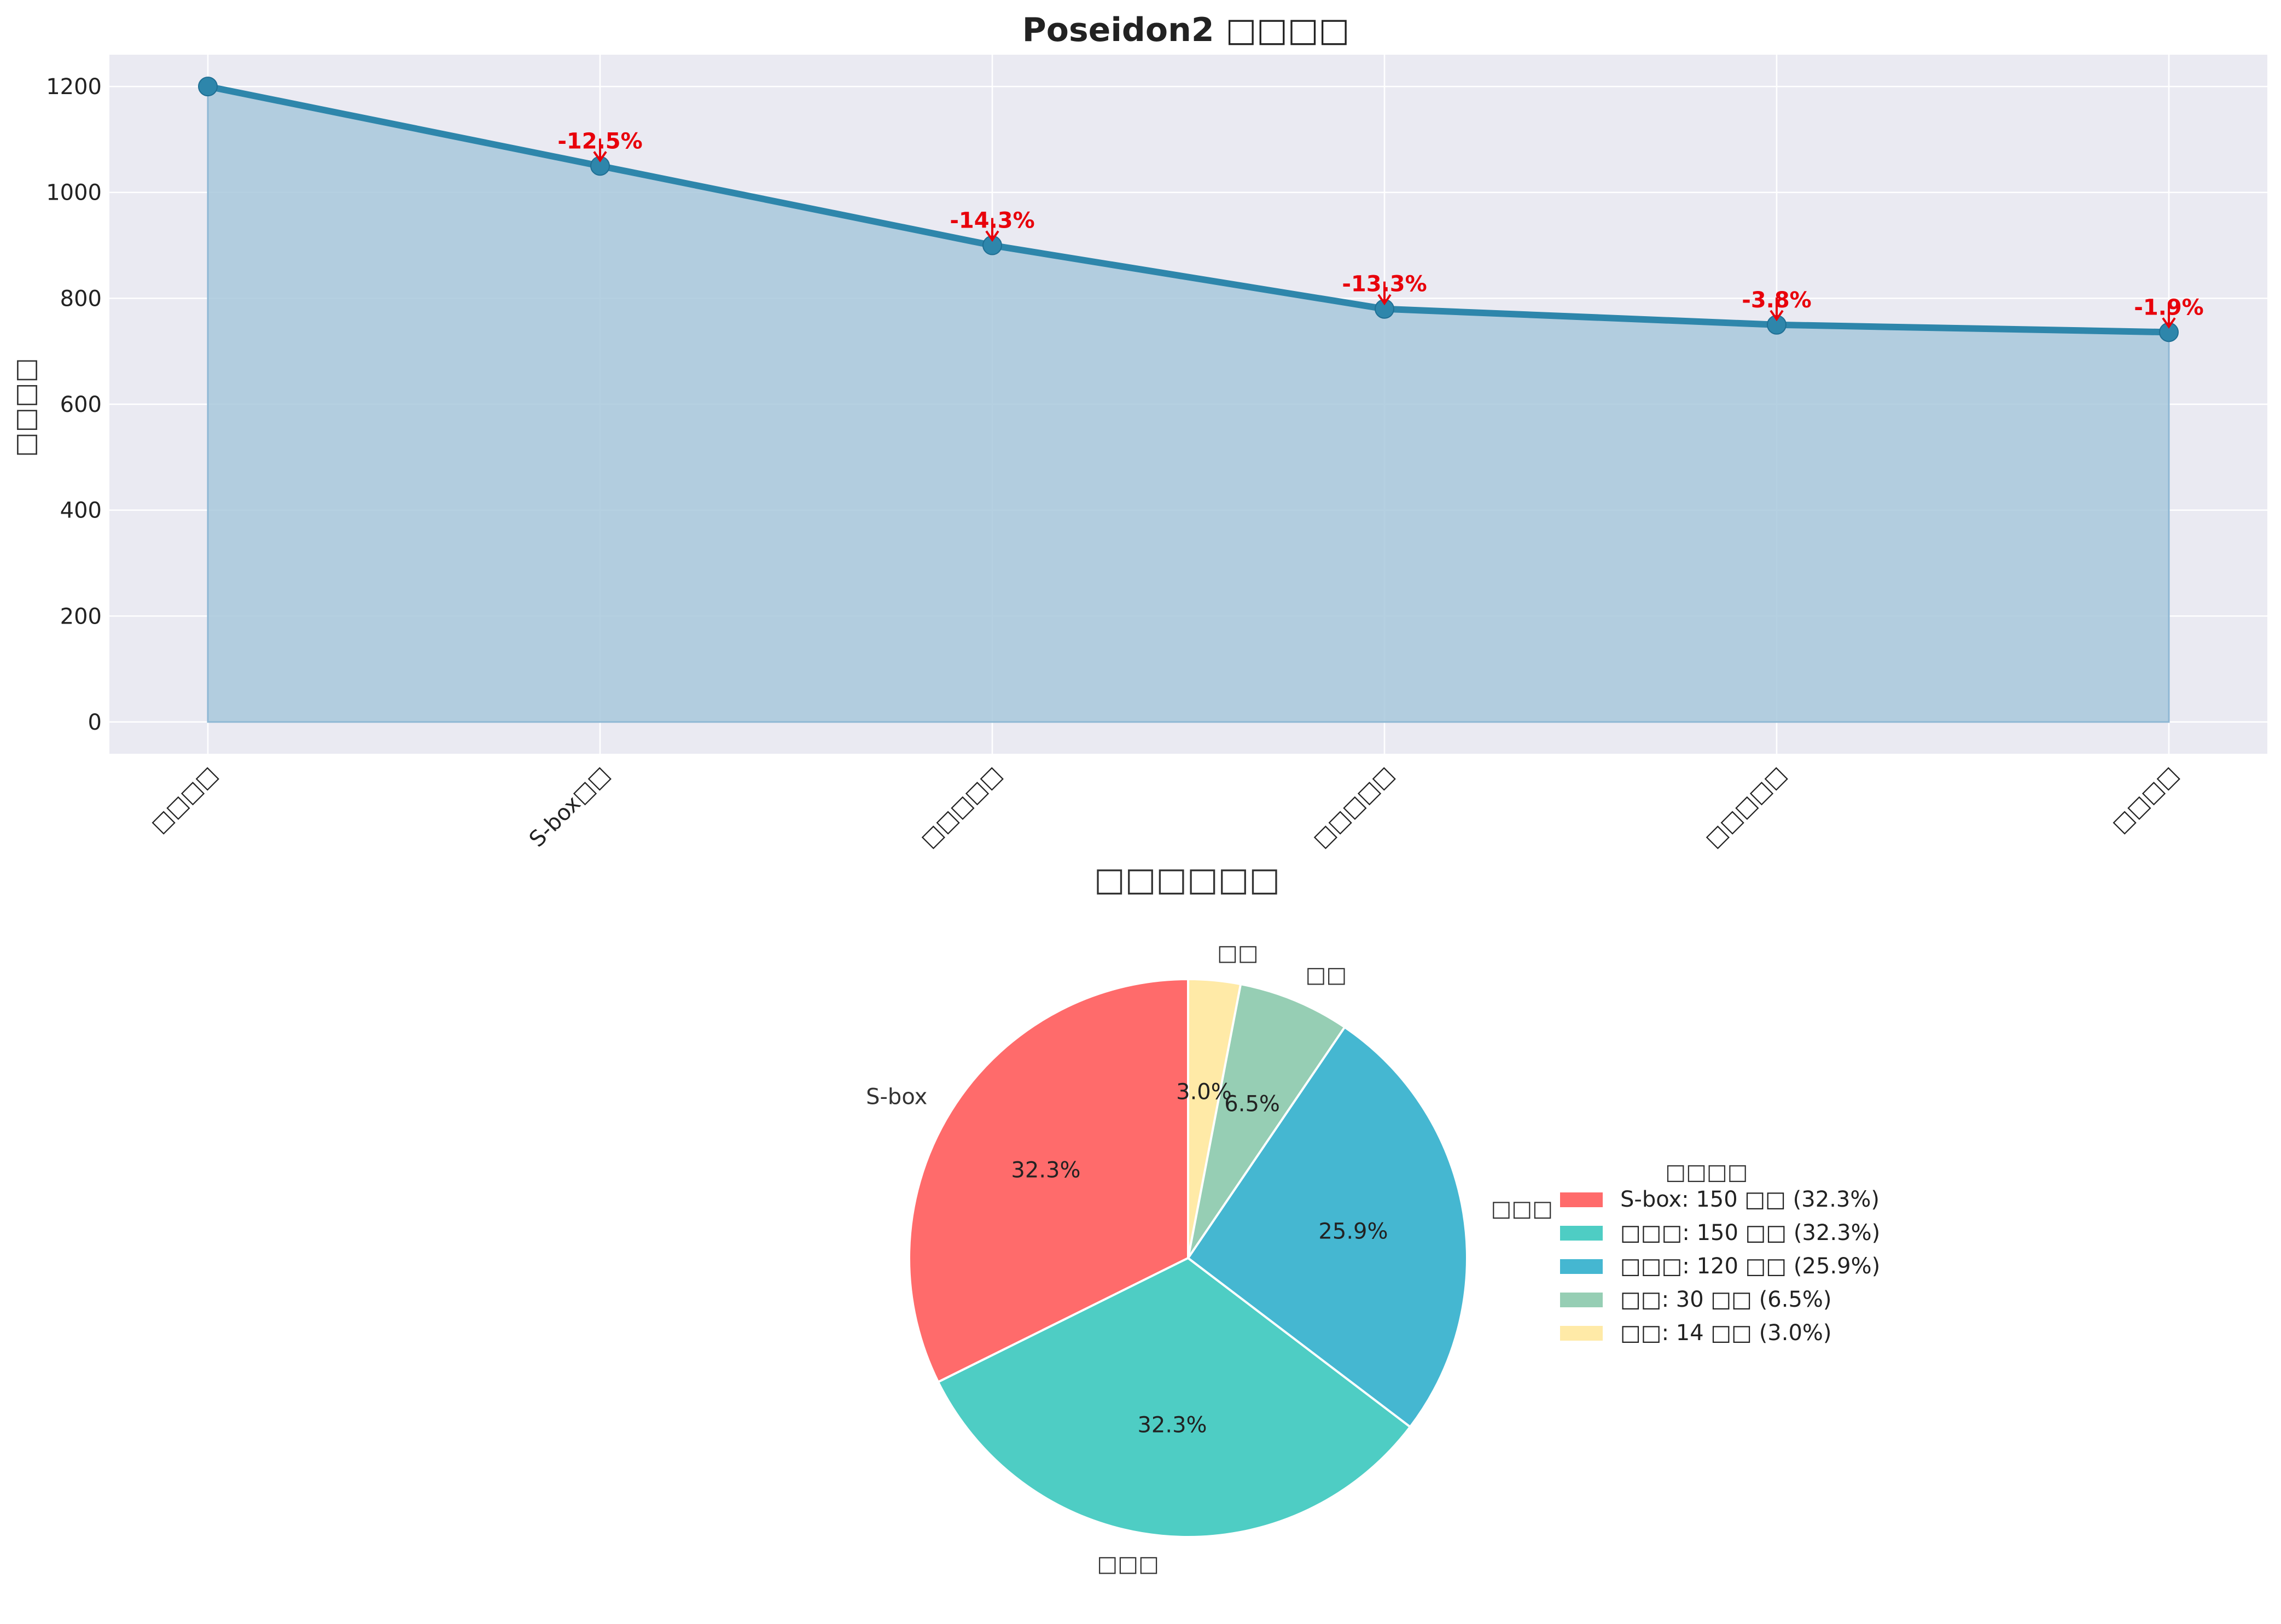 The image size is (2281, 1624). Describe the element at coordinates (25, 407) in the screenshot. I see `y-axis-label: □□□□` at that location.